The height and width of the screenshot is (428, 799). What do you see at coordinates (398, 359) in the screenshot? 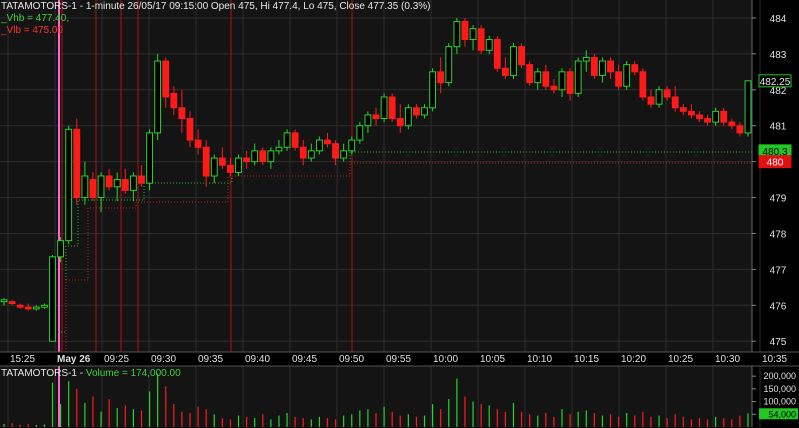
I see `x-tick-label: 09:55` at bounding box center [398, 359].